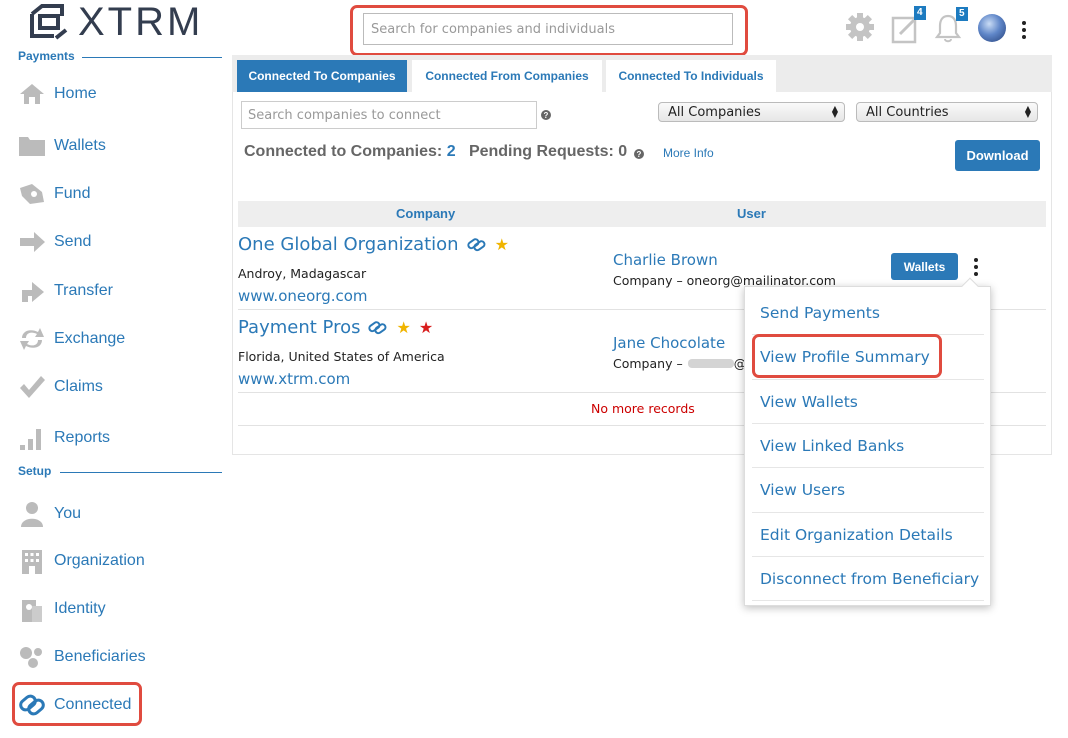  Describe the element at coordinates (99, 560) in the screenshot. I see `sidebar-item-label: Organization` at that location.